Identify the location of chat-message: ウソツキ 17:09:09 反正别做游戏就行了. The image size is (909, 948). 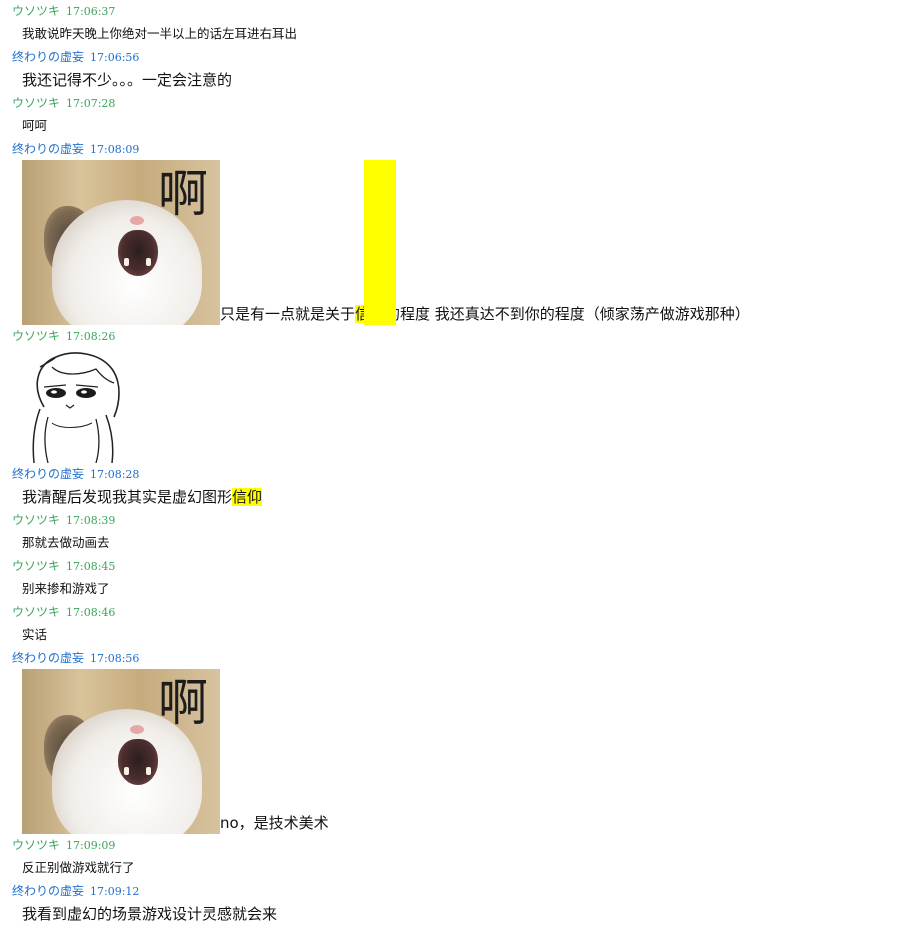
(454, 857).